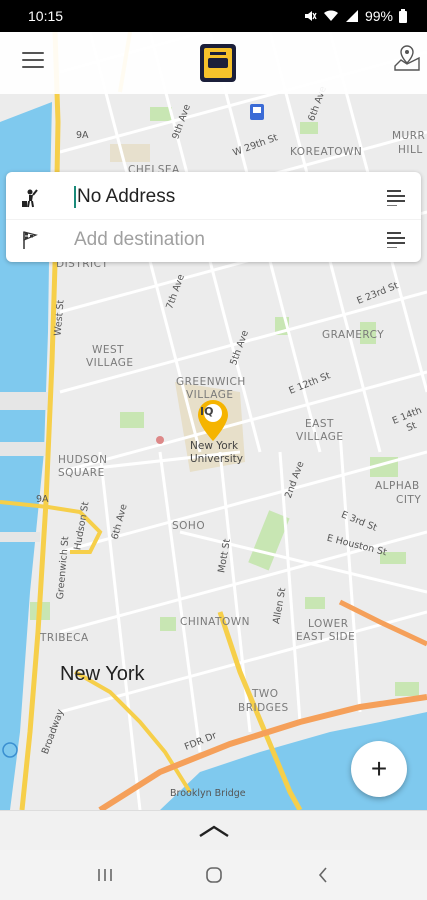 This screenshot has height=900, width=427. What do you see at coordinates (410, 150) in the screenshot?
I see `label-murray-2: HILL` at bounding box center [410, 150].